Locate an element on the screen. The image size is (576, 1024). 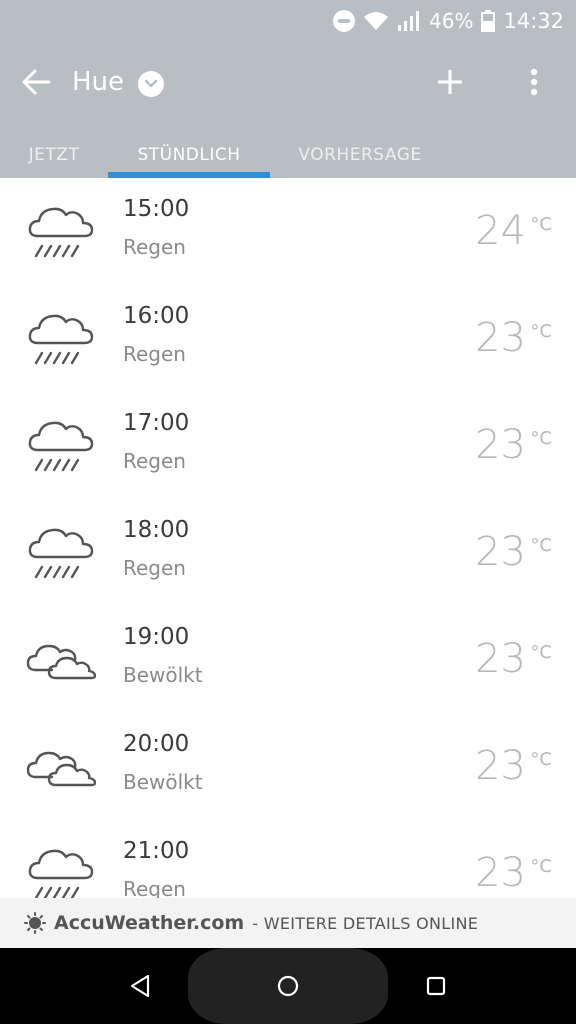
nav-home-button is located at coordinates (288, 986).